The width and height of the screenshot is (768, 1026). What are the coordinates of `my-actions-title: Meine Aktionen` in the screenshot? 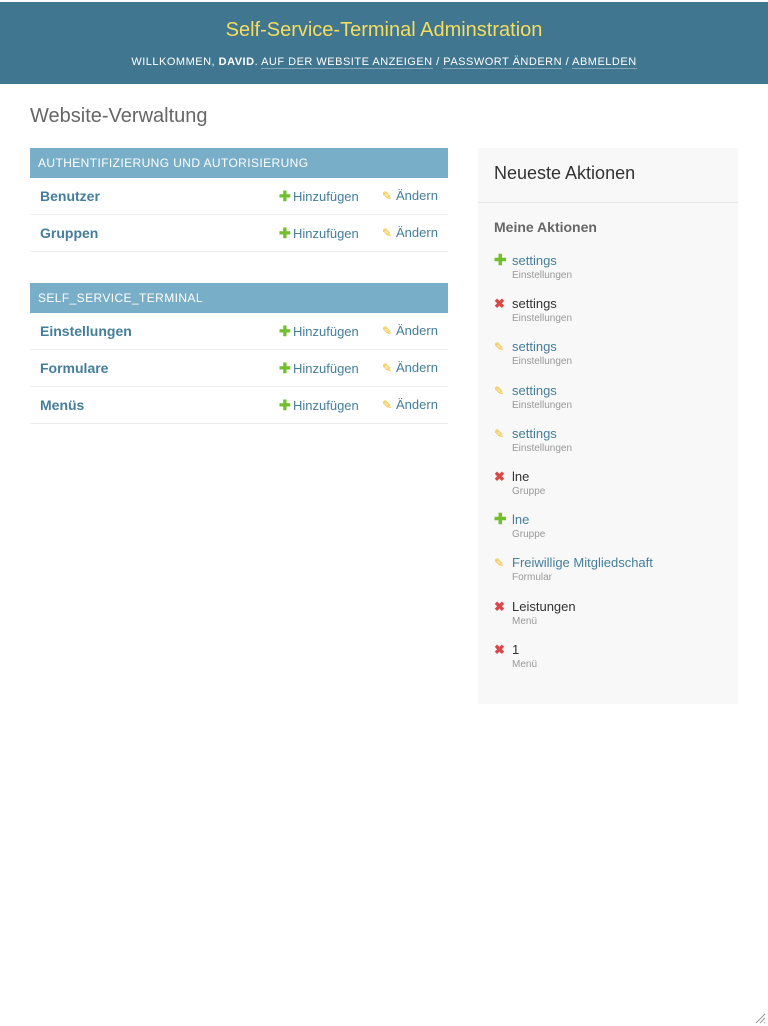 It's located at (545, 227).